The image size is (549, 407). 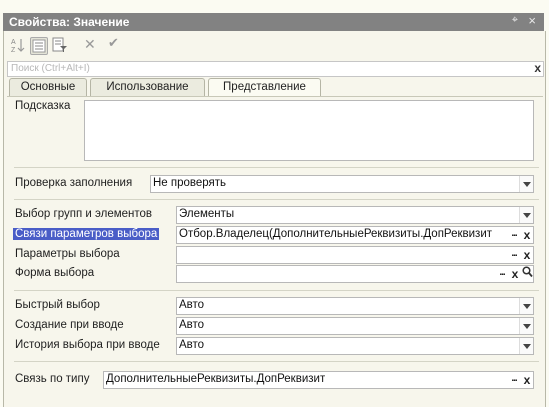 What do you see at coordinates (86, 234) in the screenshot?
I see `links-label: Связи параметров выбора` at bounding box center [86, 234].